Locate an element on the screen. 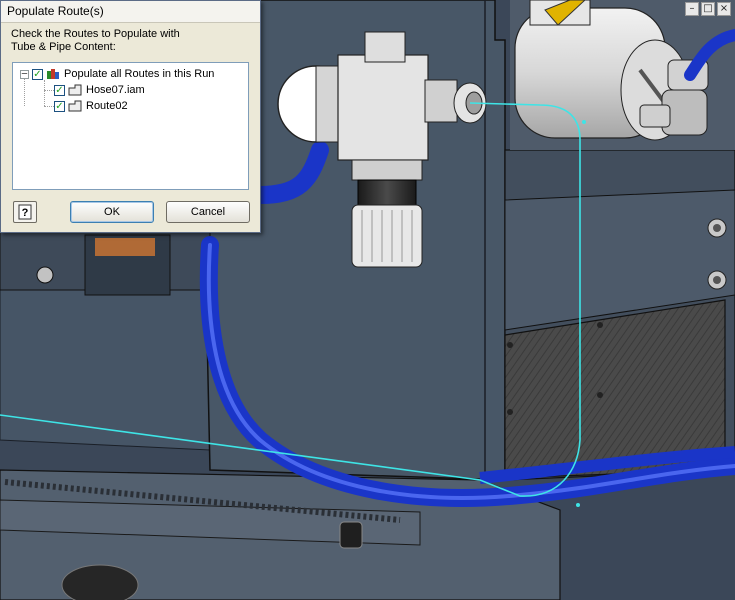  dialog-title: Populate Route(s) is located at coordinates (130, 12).